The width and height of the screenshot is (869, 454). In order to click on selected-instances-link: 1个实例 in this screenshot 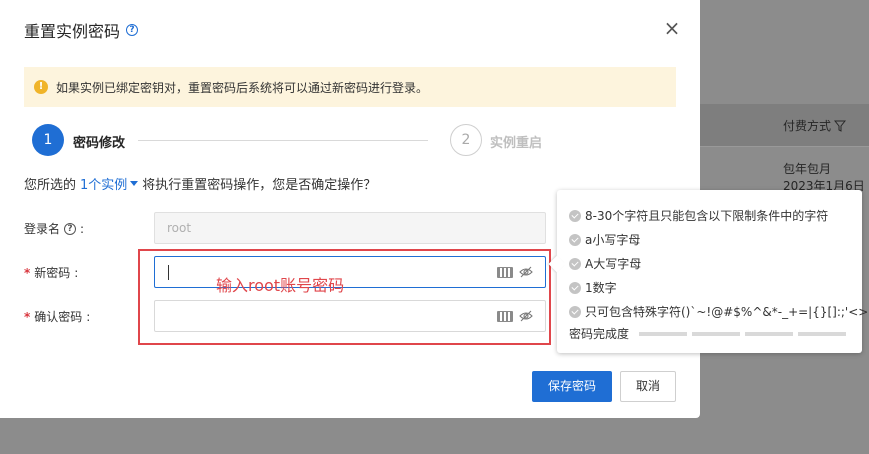, I will do `click(109, 183)`.